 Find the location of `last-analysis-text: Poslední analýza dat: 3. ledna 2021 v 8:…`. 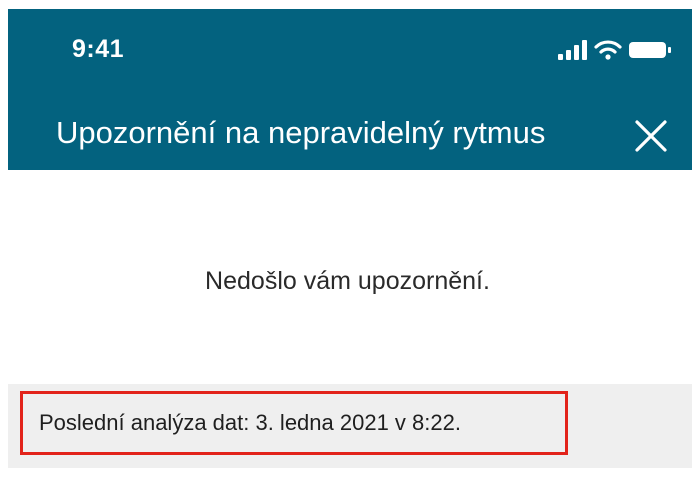

last-analysis-text: Poslední analýza dat: 3. ledna 2021 v 8:… is located at coordinates (250, 422).